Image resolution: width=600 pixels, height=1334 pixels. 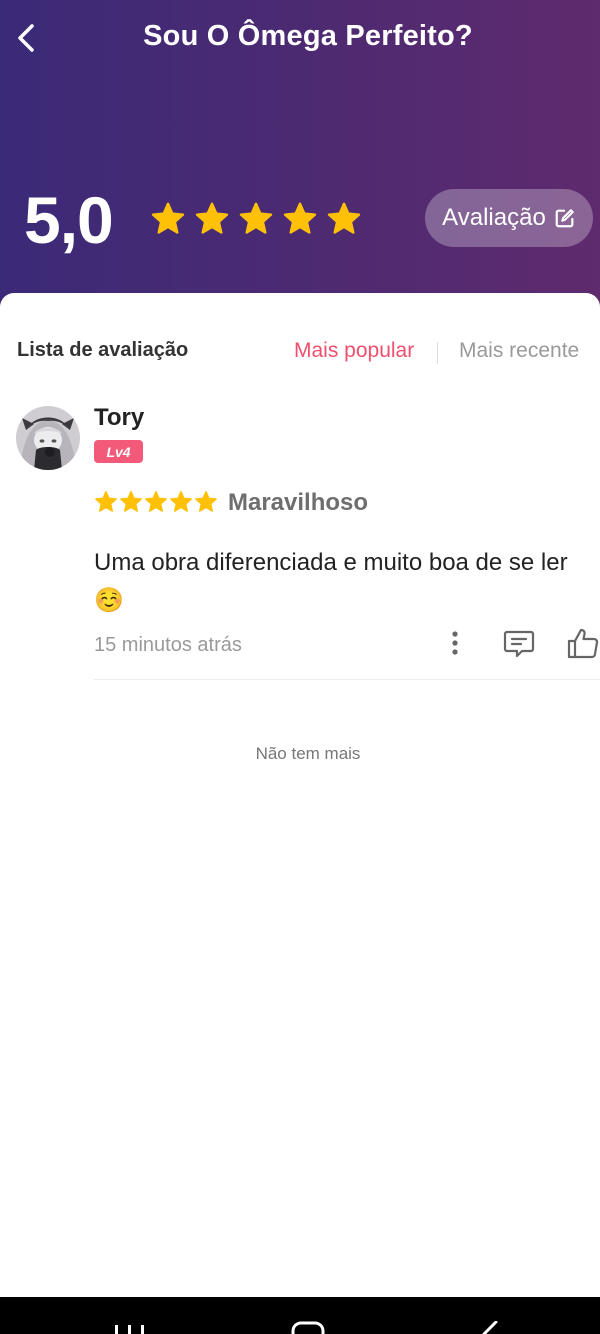 I want to click on sort-most-recent: Mais recente, so click(x=519, y=351).